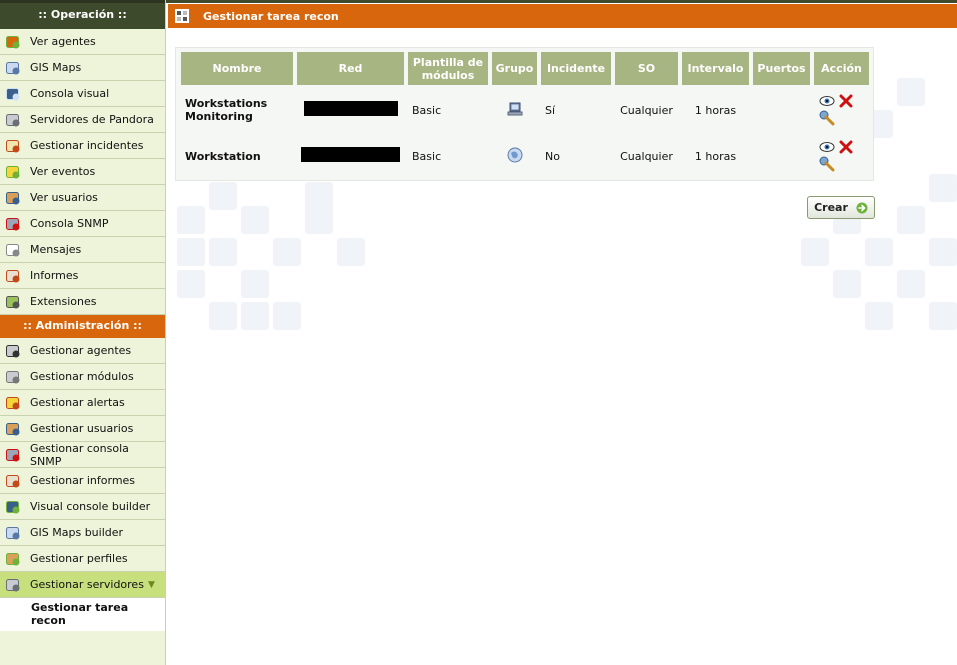  Describe the element at coordinates (54, 275) in the screenshot. I see `sidebar-item-label: Informes` at that location.